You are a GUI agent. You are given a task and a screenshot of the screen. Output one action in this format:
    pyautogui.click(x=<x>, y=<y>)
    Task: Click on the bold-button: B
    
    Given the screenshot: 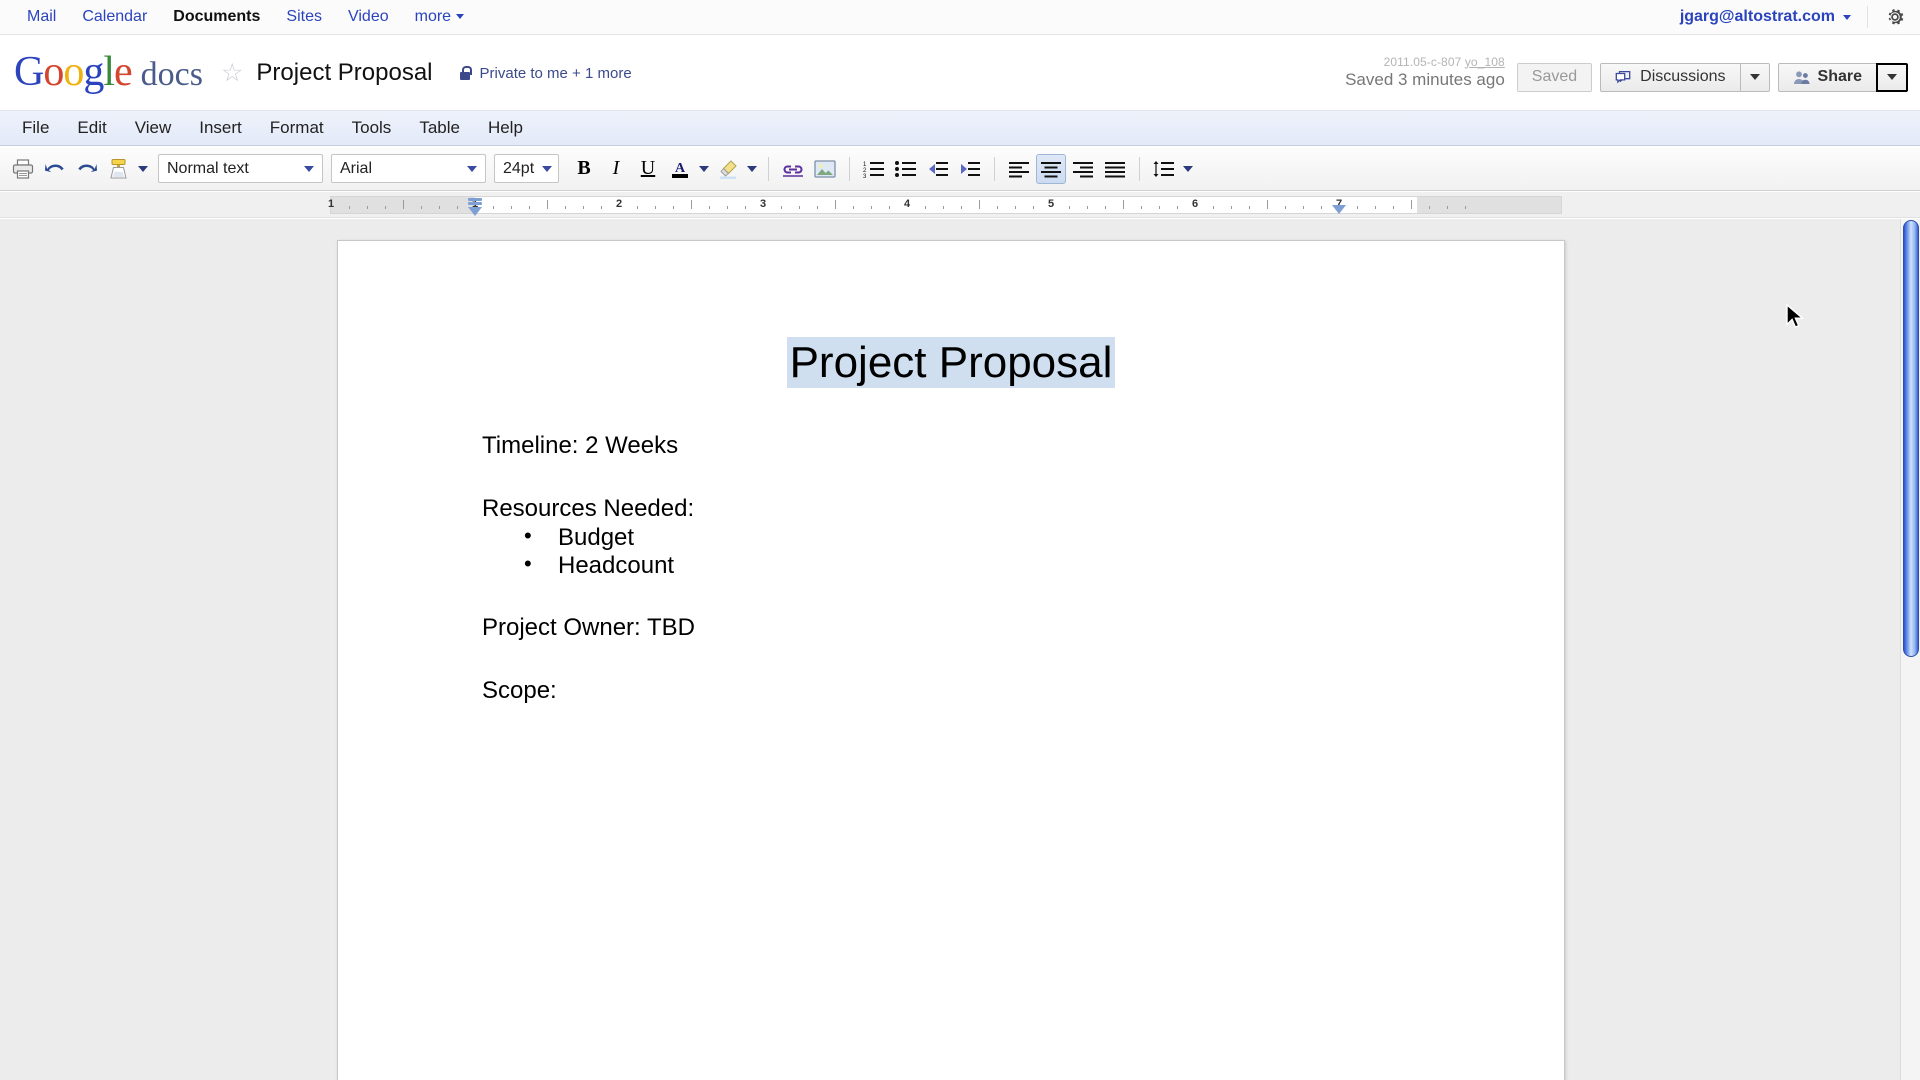 What is the action you would take?
    pyautogui.click(x=584, y=169)
    